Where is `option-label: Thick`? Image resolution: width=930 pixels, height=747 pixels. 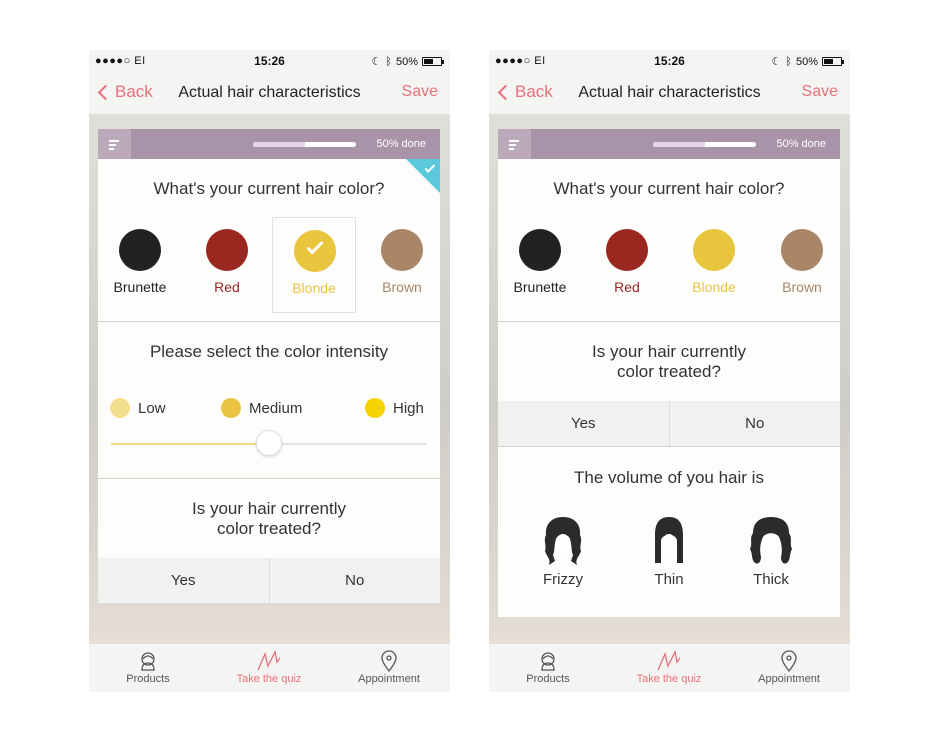 option-label: Thick is located at coordinates (771, 579).